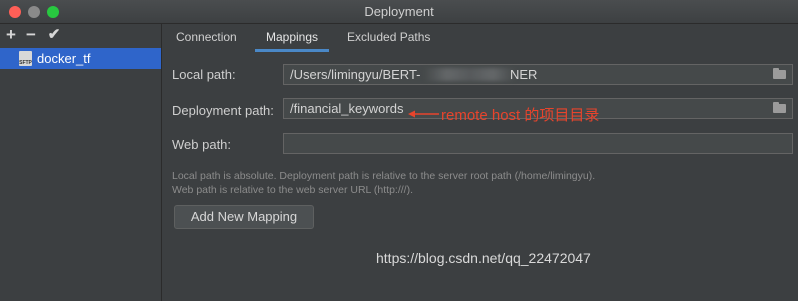 Image resolution: width=798 pixels, height=301 pixels. I want to click on tab-bar: Connection Mappings Excluded Paths, so click(480, 38).